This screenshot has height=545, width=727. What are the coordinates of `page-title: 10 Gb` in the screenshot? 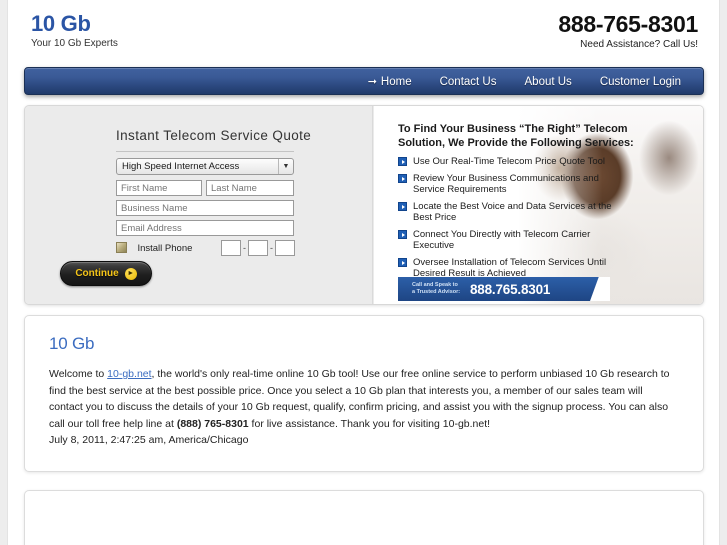 It's located at (72, 343).